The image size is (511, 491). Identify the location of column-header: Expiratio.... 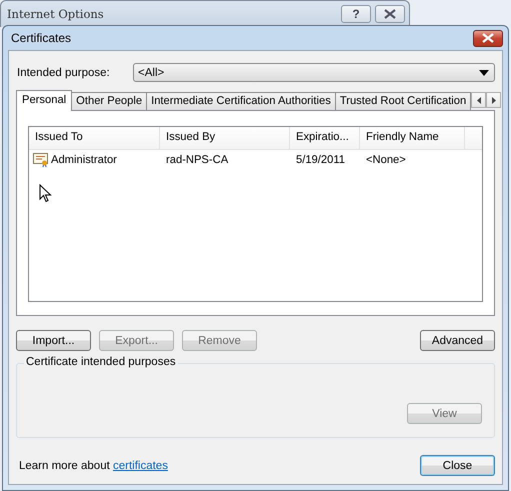
(325, 138).